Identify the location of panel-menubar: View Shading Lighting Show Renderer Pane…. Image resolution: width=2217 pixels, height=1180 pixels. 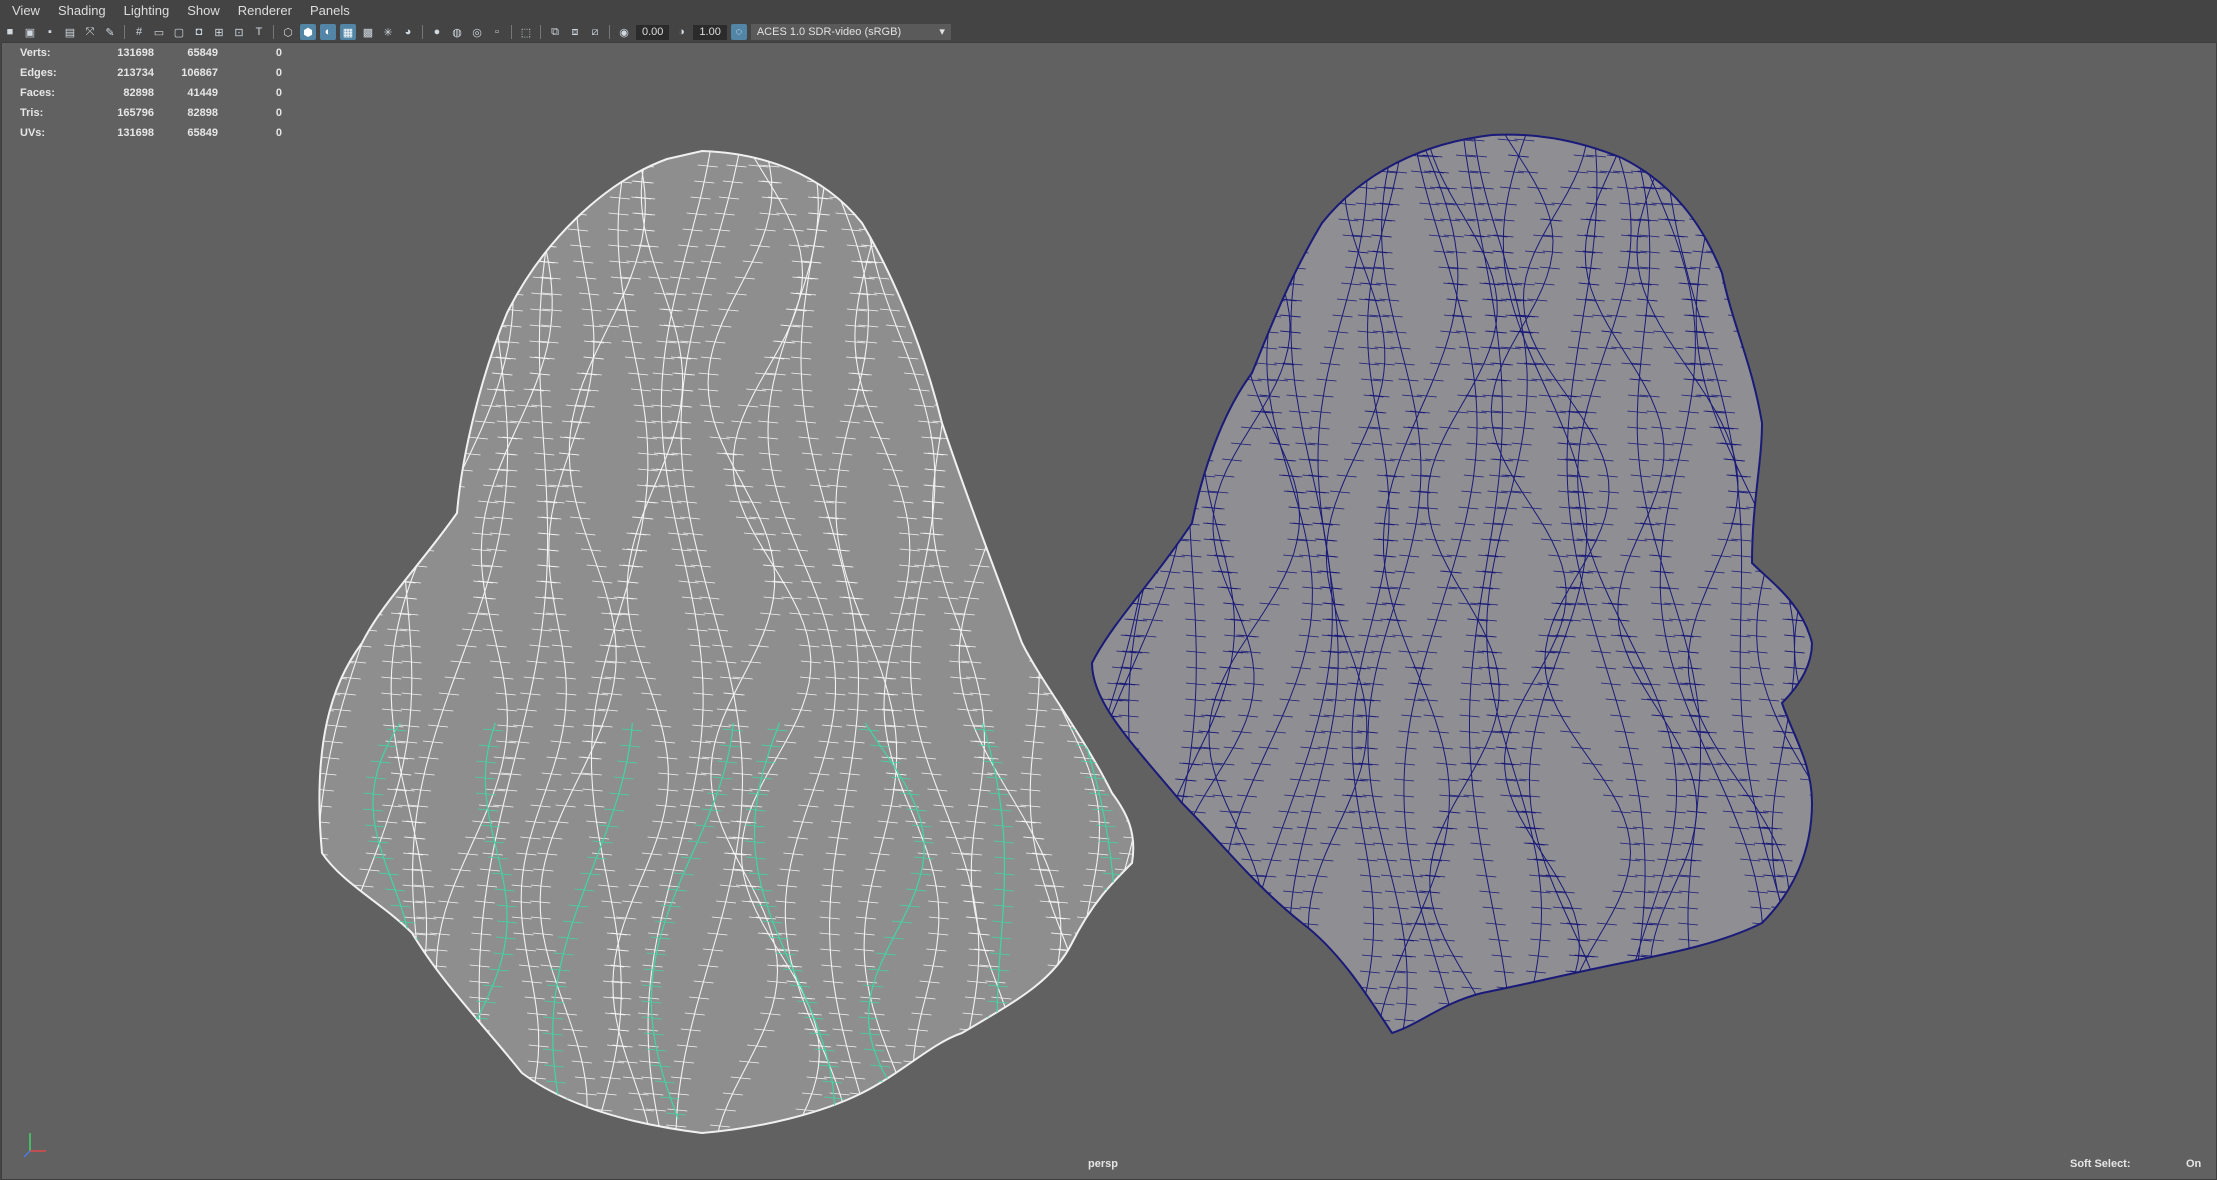
(1108, 11).